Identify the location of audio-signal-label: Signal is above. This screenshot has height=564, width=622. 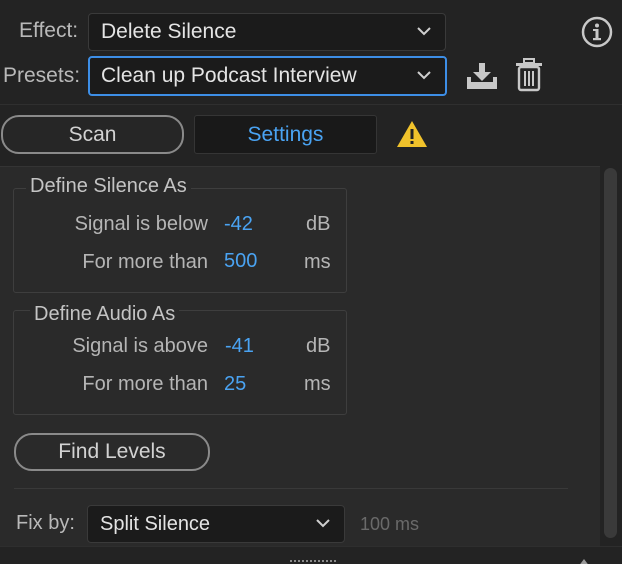
(140, 346).